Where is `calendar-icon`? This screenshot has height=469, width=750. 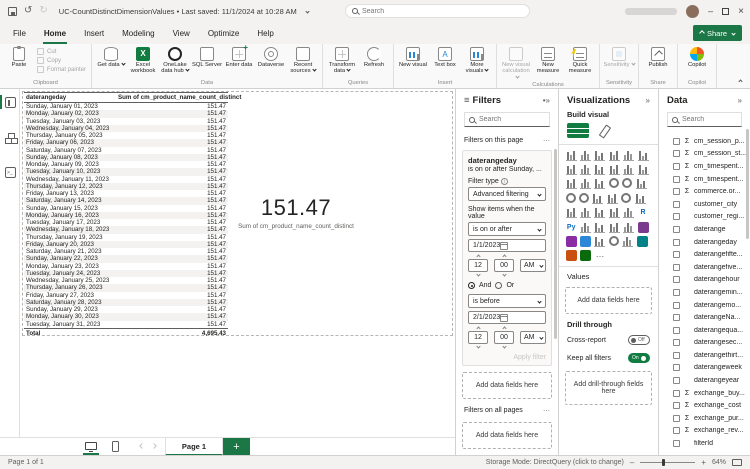
calendar-icon is located at coordinates (504, 317).